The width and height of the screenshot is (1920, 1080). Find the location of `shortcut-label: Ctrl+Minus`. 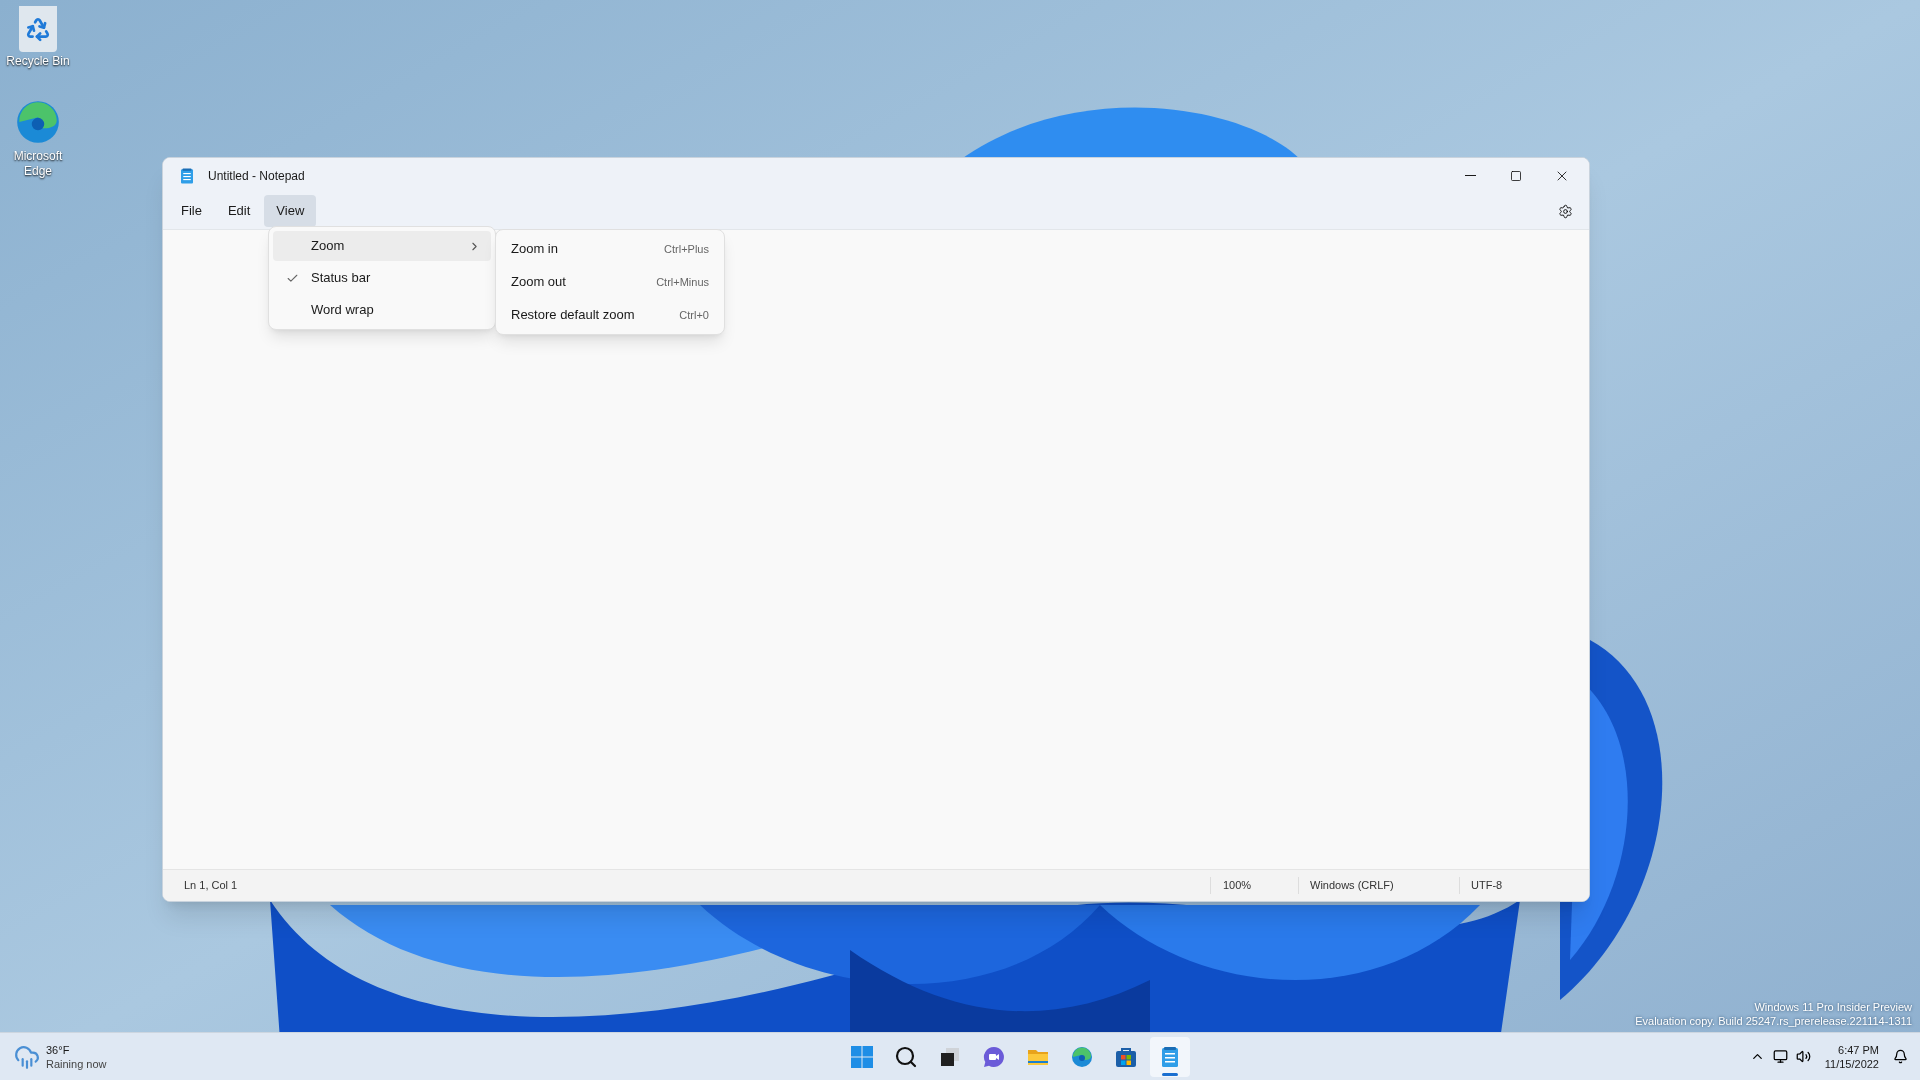

shortcut-label: Ctrl+Minus is located at coordinates (682, 282).